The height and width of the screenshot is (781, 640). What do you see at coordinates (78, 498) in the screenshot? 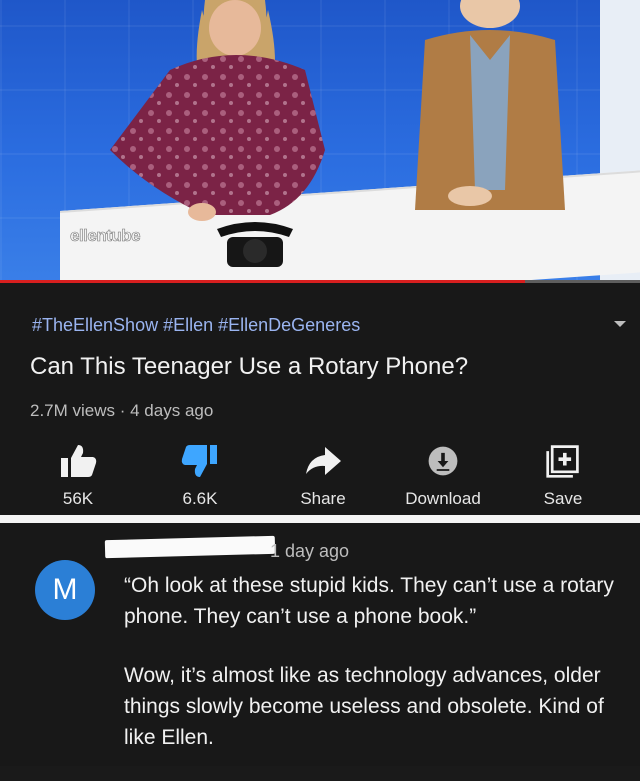
I see `like-count: 56K` at bounding box center [78, 498].